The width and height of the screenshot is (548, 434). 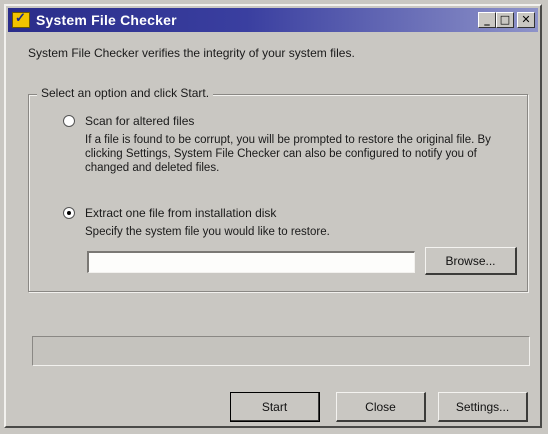 What do you see at coordinates (69, 121) in the screenshot?
I see `scan-radio` at bounding box center [69, 121].